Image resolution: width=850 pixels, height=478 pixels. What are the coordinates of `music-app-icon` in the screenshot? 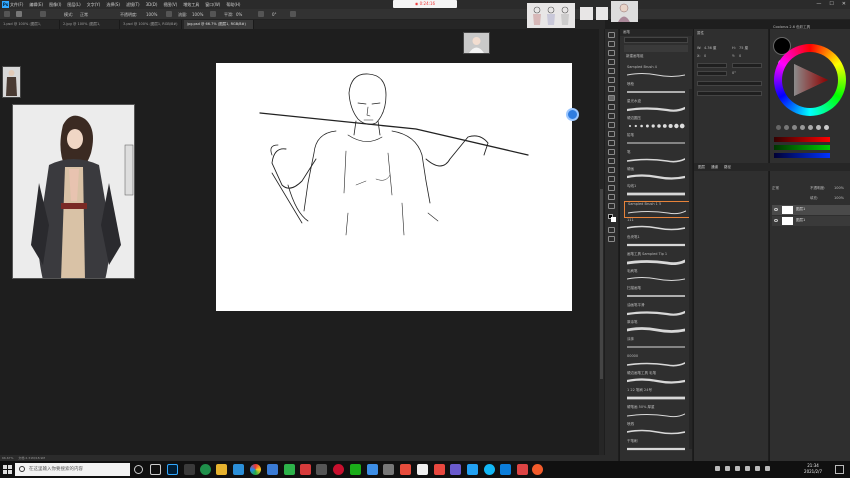 It's located at (338, 469).